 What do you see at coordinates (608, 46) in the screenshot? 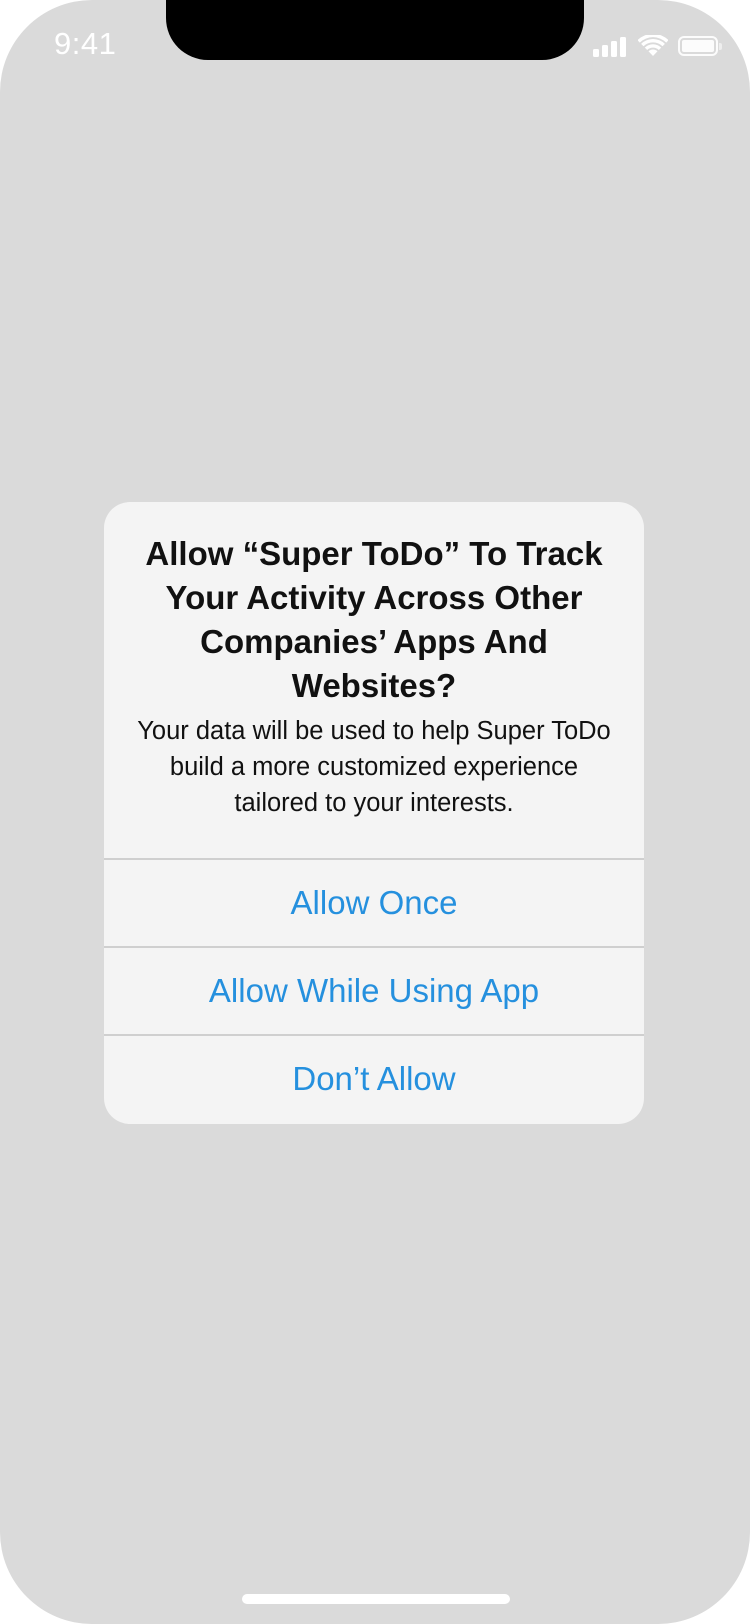
I see `cellular-signal-icon` at bounding box center [608, 46].